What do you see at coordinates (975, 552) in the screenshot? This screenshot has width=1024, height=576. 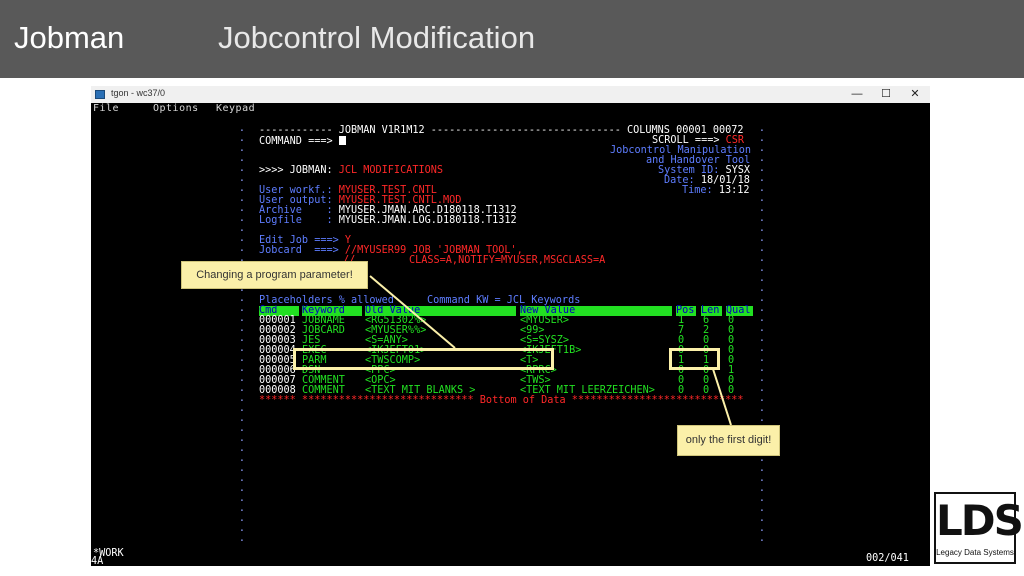 I see `logo-subtitle: Legacy Data Systems` at bounding box center [975, 552].